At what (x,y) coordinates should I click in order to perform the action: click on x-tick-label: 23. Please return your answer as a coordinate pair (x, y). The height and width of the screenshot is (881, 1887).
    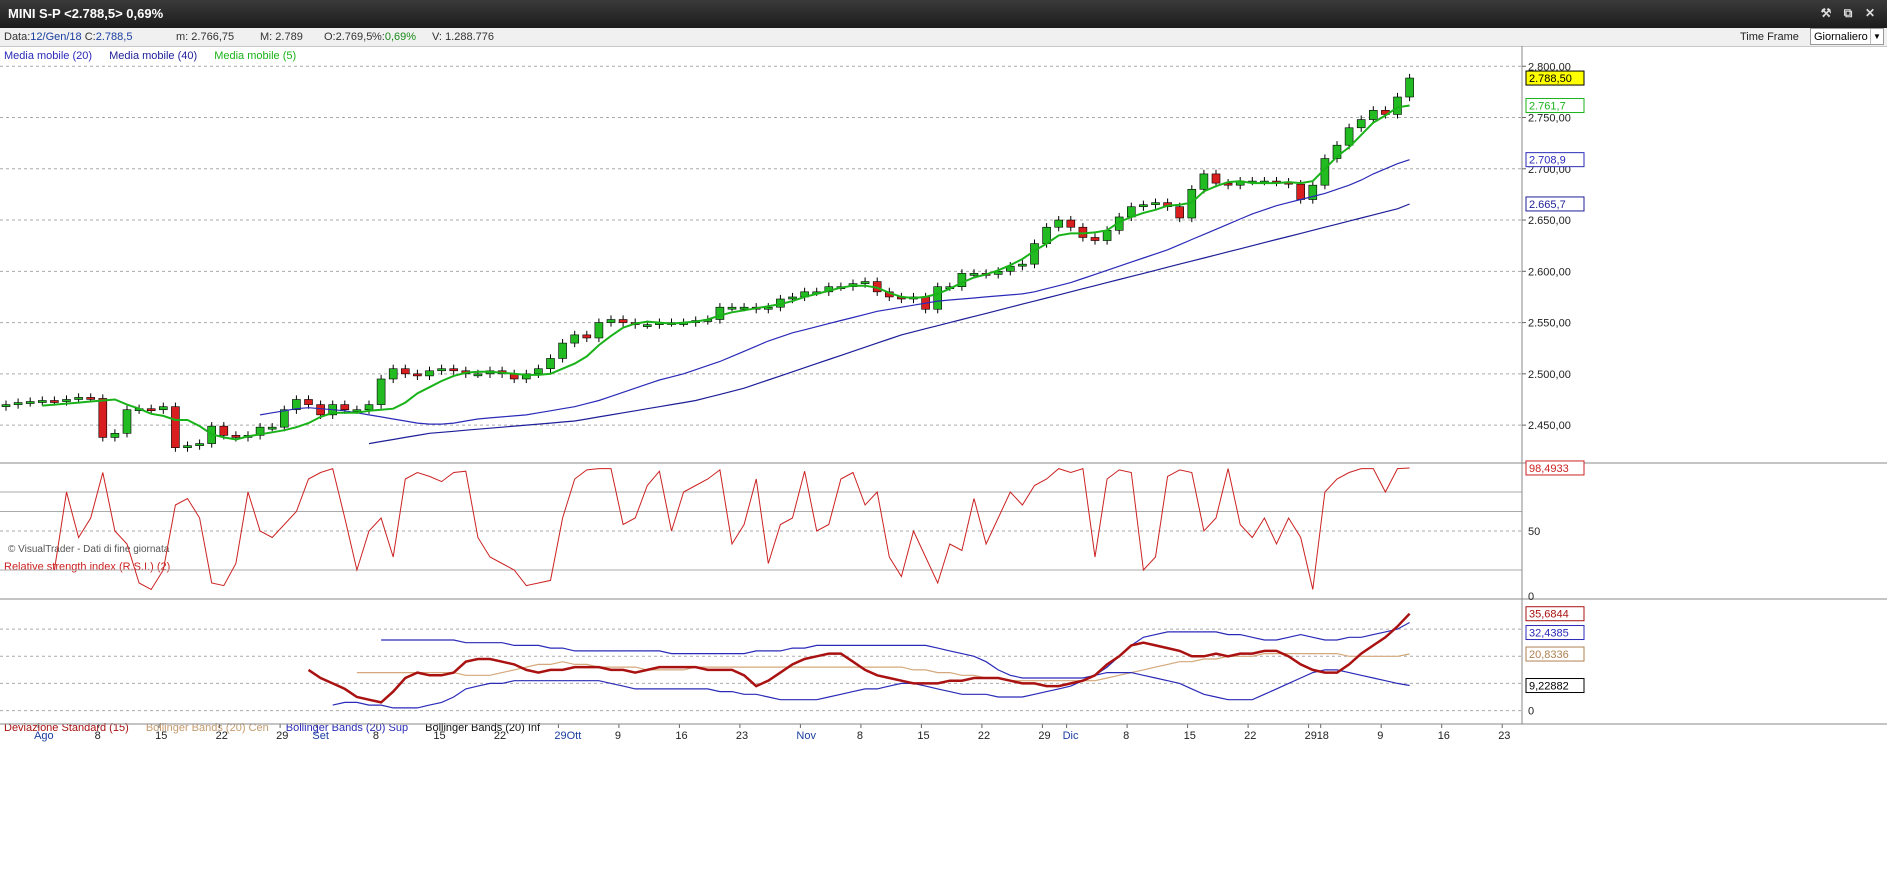
    Looking at the image, I should click on (742, 736).